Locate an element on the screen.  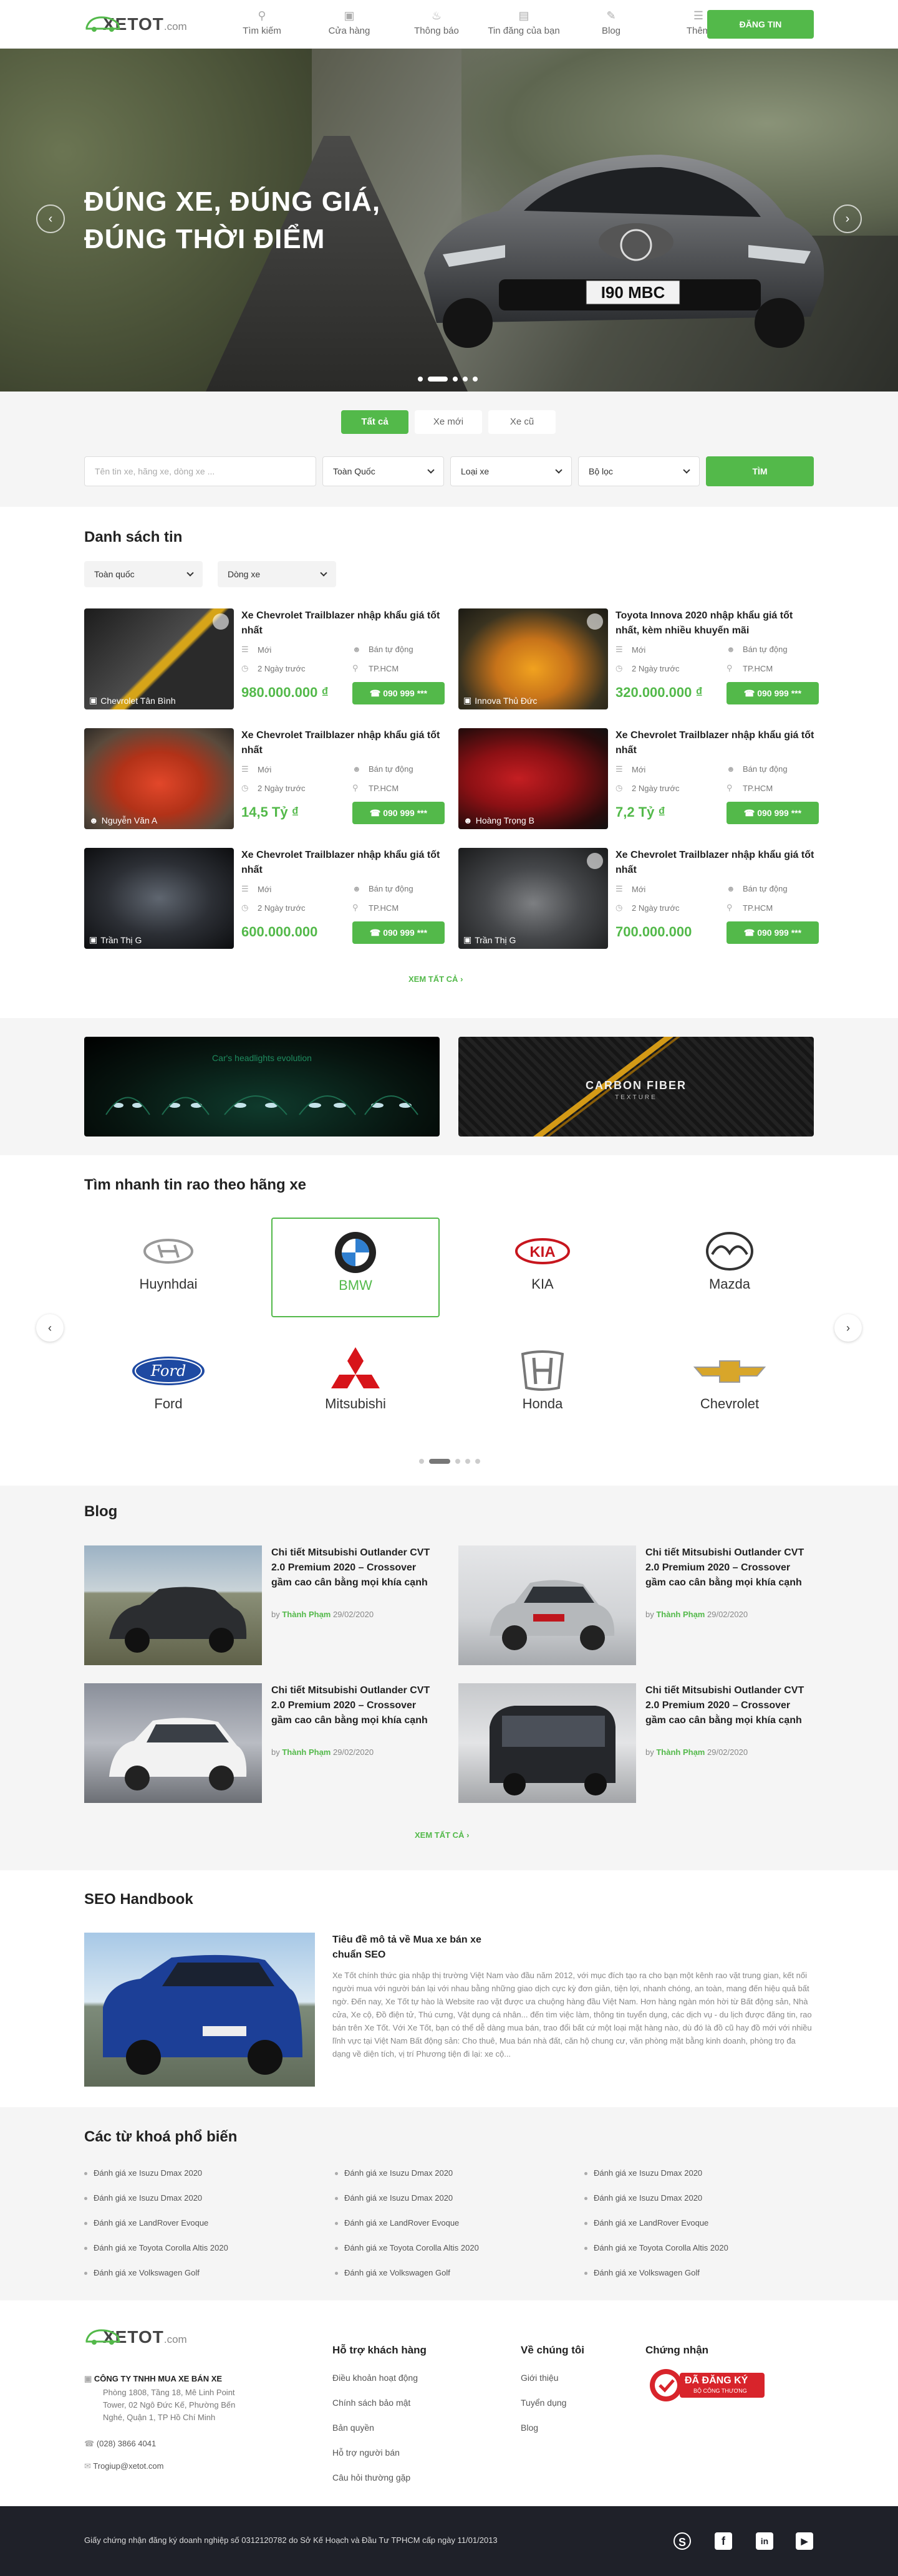
footer-link: Tuyển dụng is located at coordinates (543, 2403).